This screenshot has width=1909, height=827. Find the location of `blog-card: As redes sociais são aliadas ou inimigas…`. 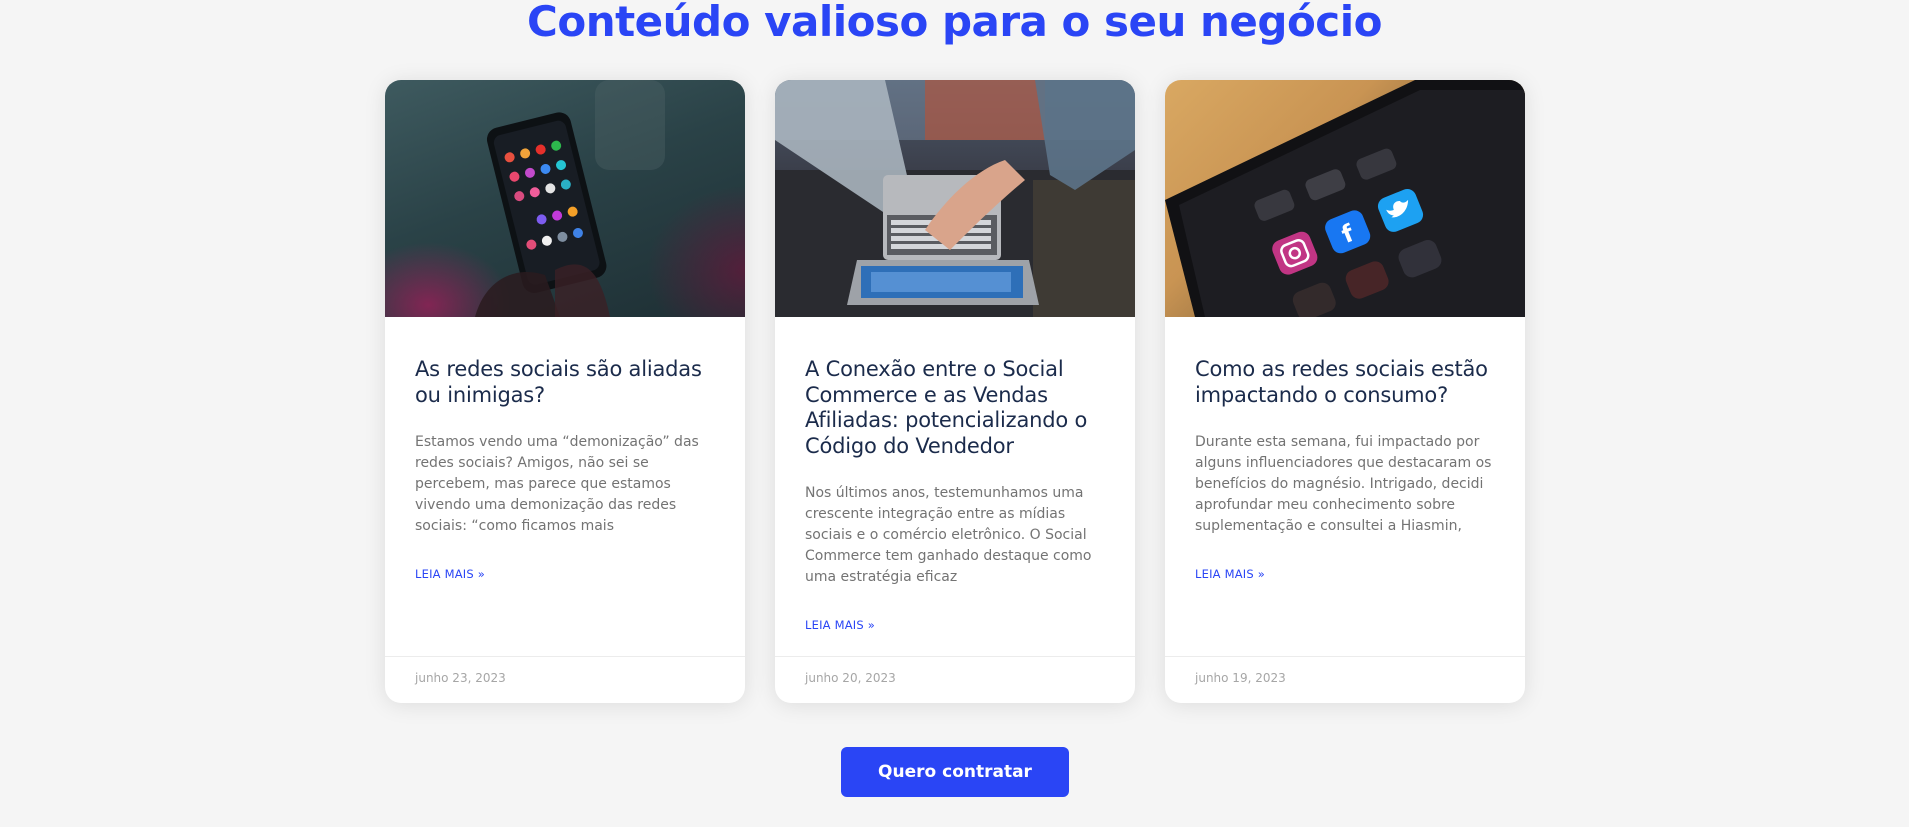

blog-card: As redes sociais são aliadas ou inimigas… is located at coordinates (565, 391).